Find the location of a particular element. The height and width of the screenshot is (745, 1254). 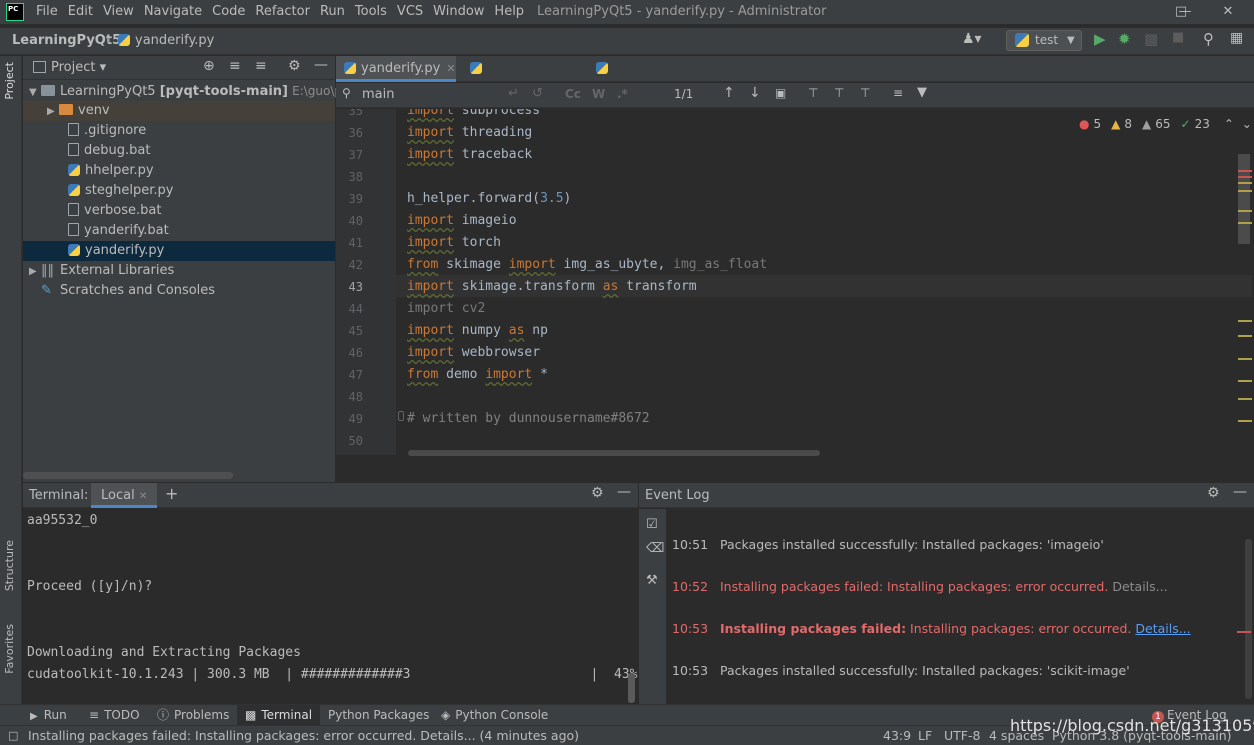

terminal-scrollbar is located at coordinates (631, 688).